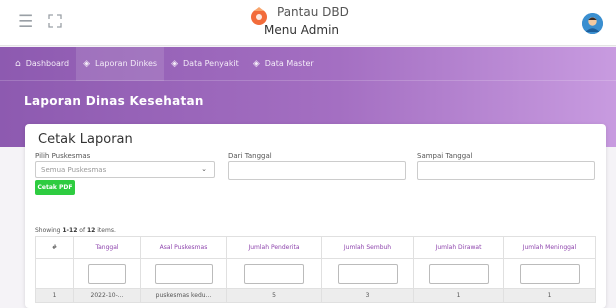  I want to click on summary-text: Showing 1-12 of 12 items., so click(75, 230).